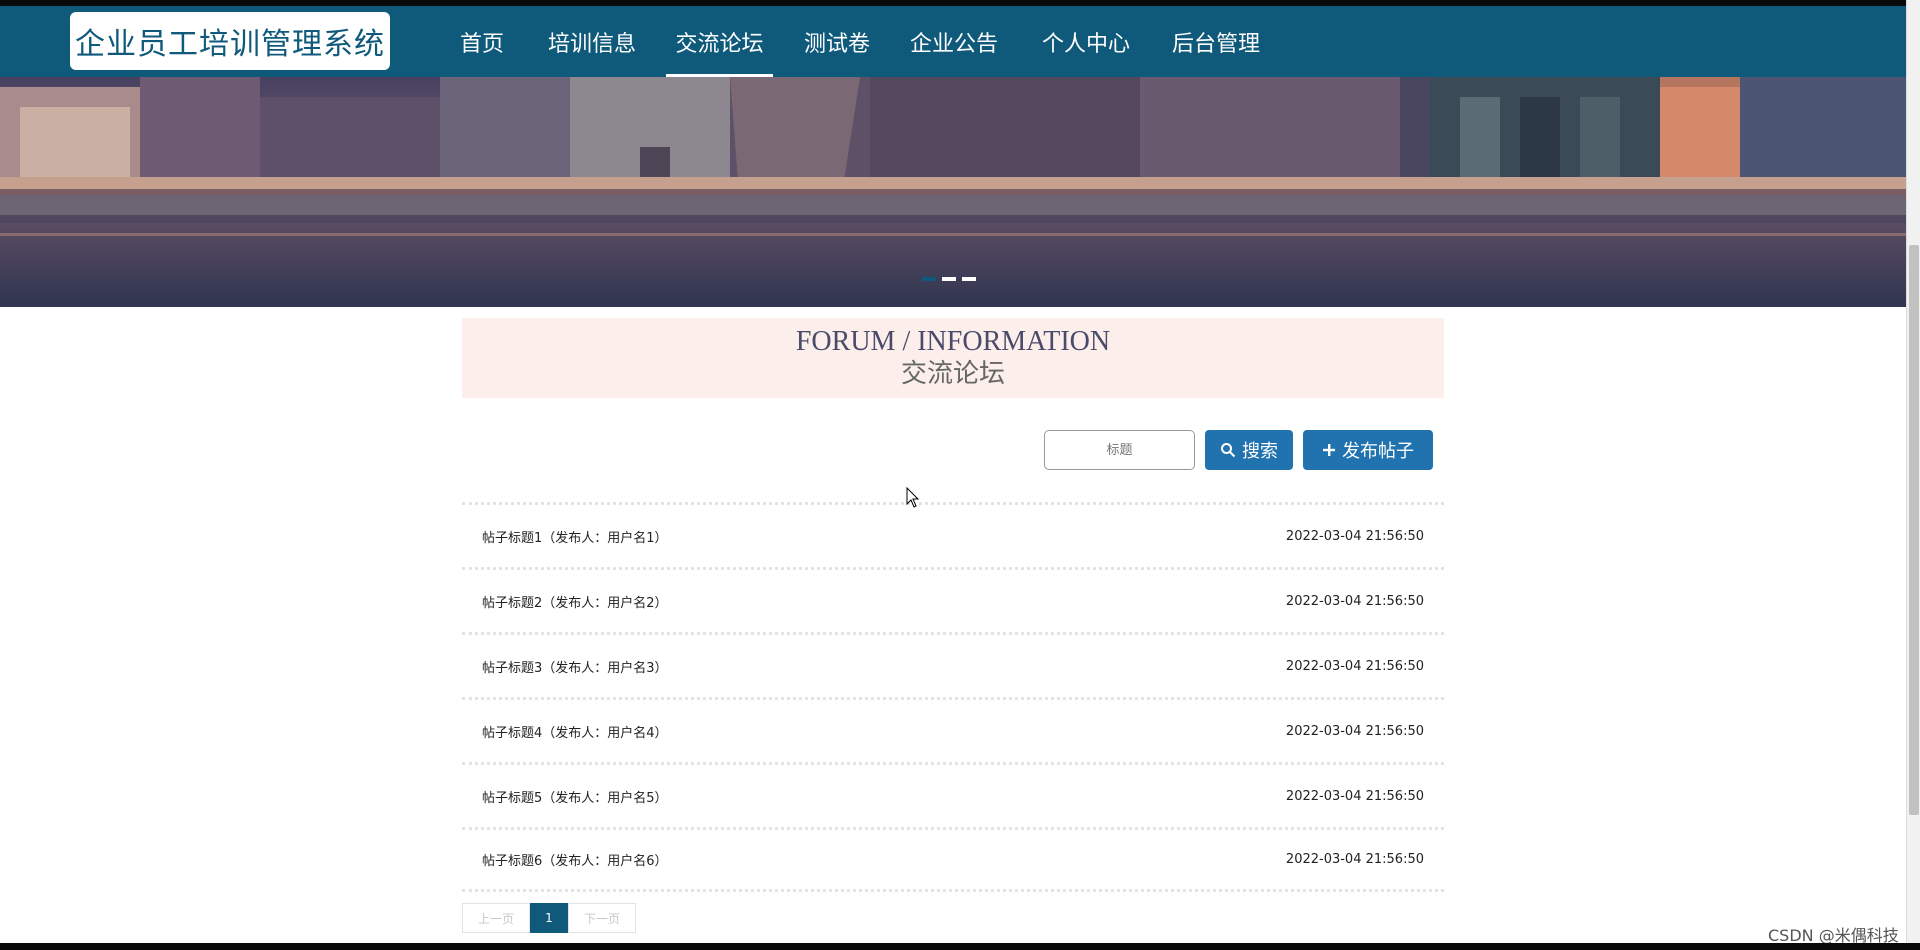 This screenshot has height=950, width=1920. Describe the element at coordinates (1329, 450) in the screenshot. I see `plus-icon` at that location.